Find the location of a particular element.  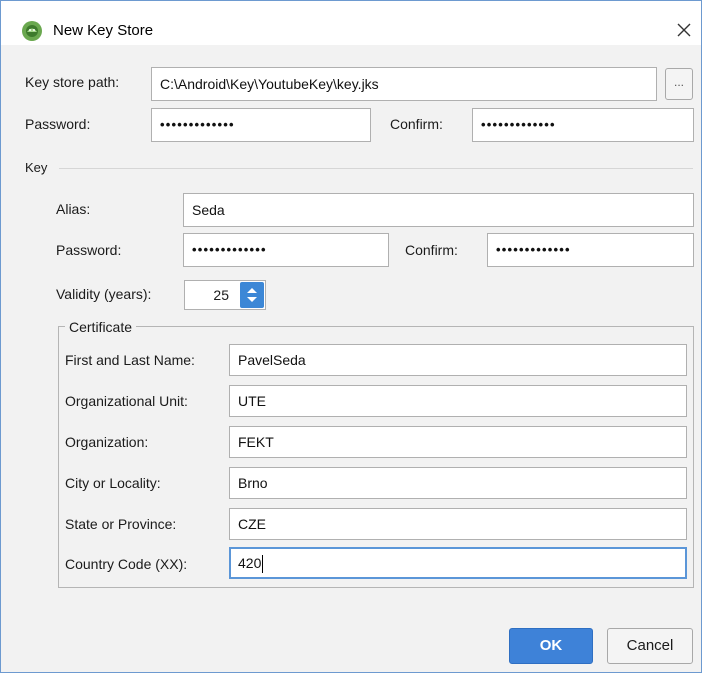

validity-spinner: 25 is located at coordinates (225, 295).